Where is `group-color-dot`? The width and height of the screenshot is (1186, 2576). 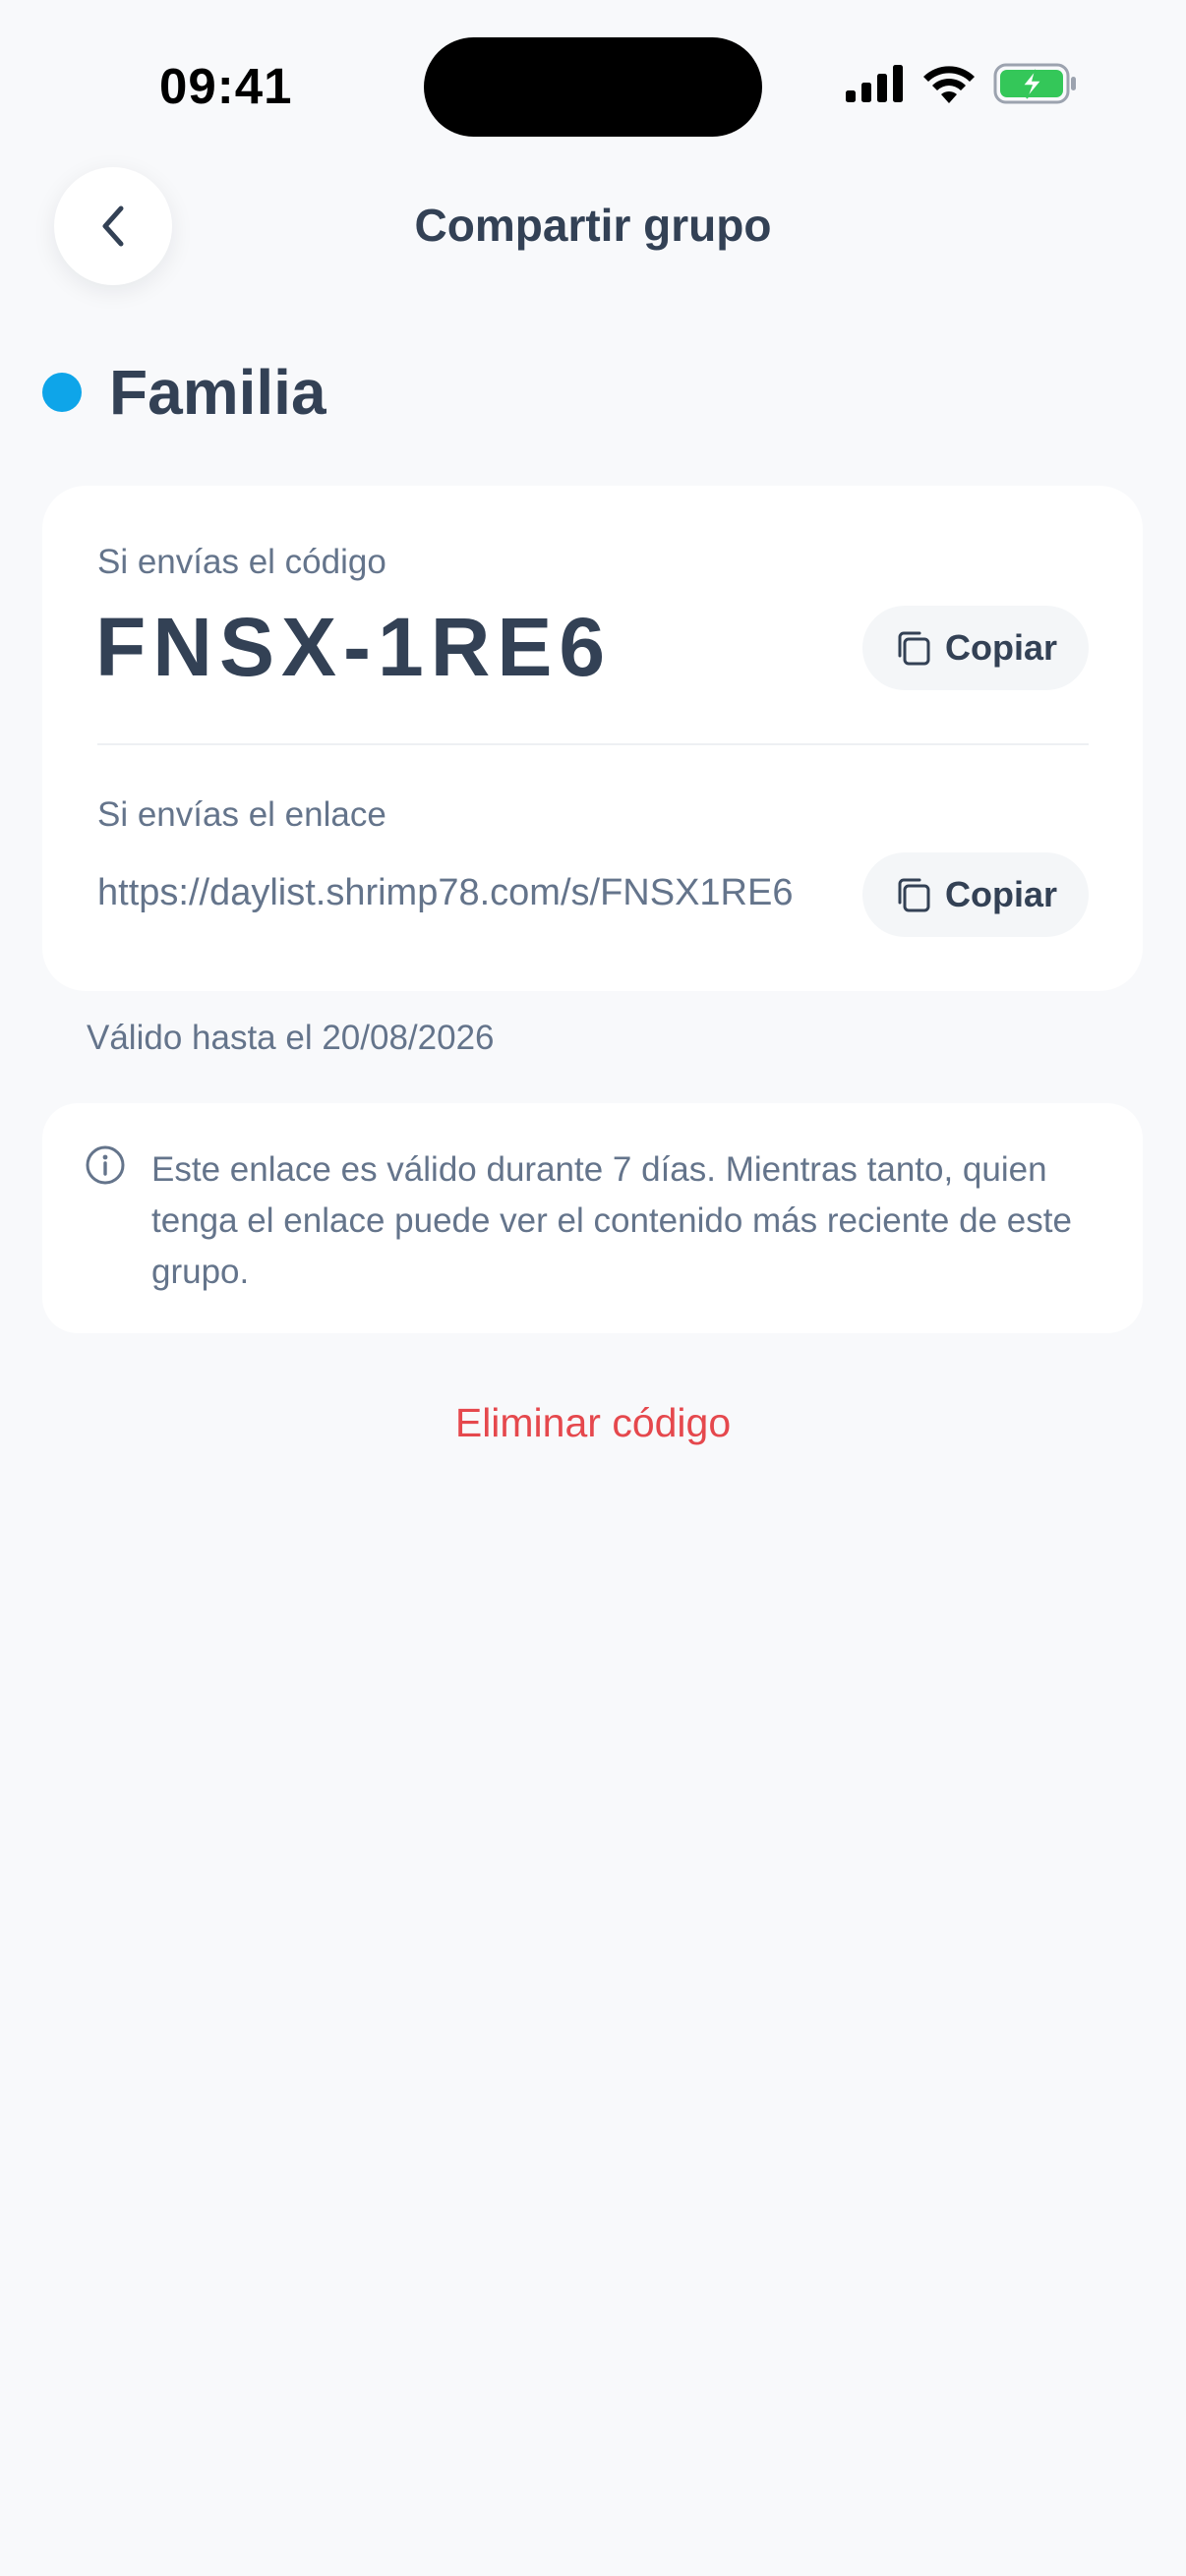
group-color-dot is located at coordinates (62, 392).